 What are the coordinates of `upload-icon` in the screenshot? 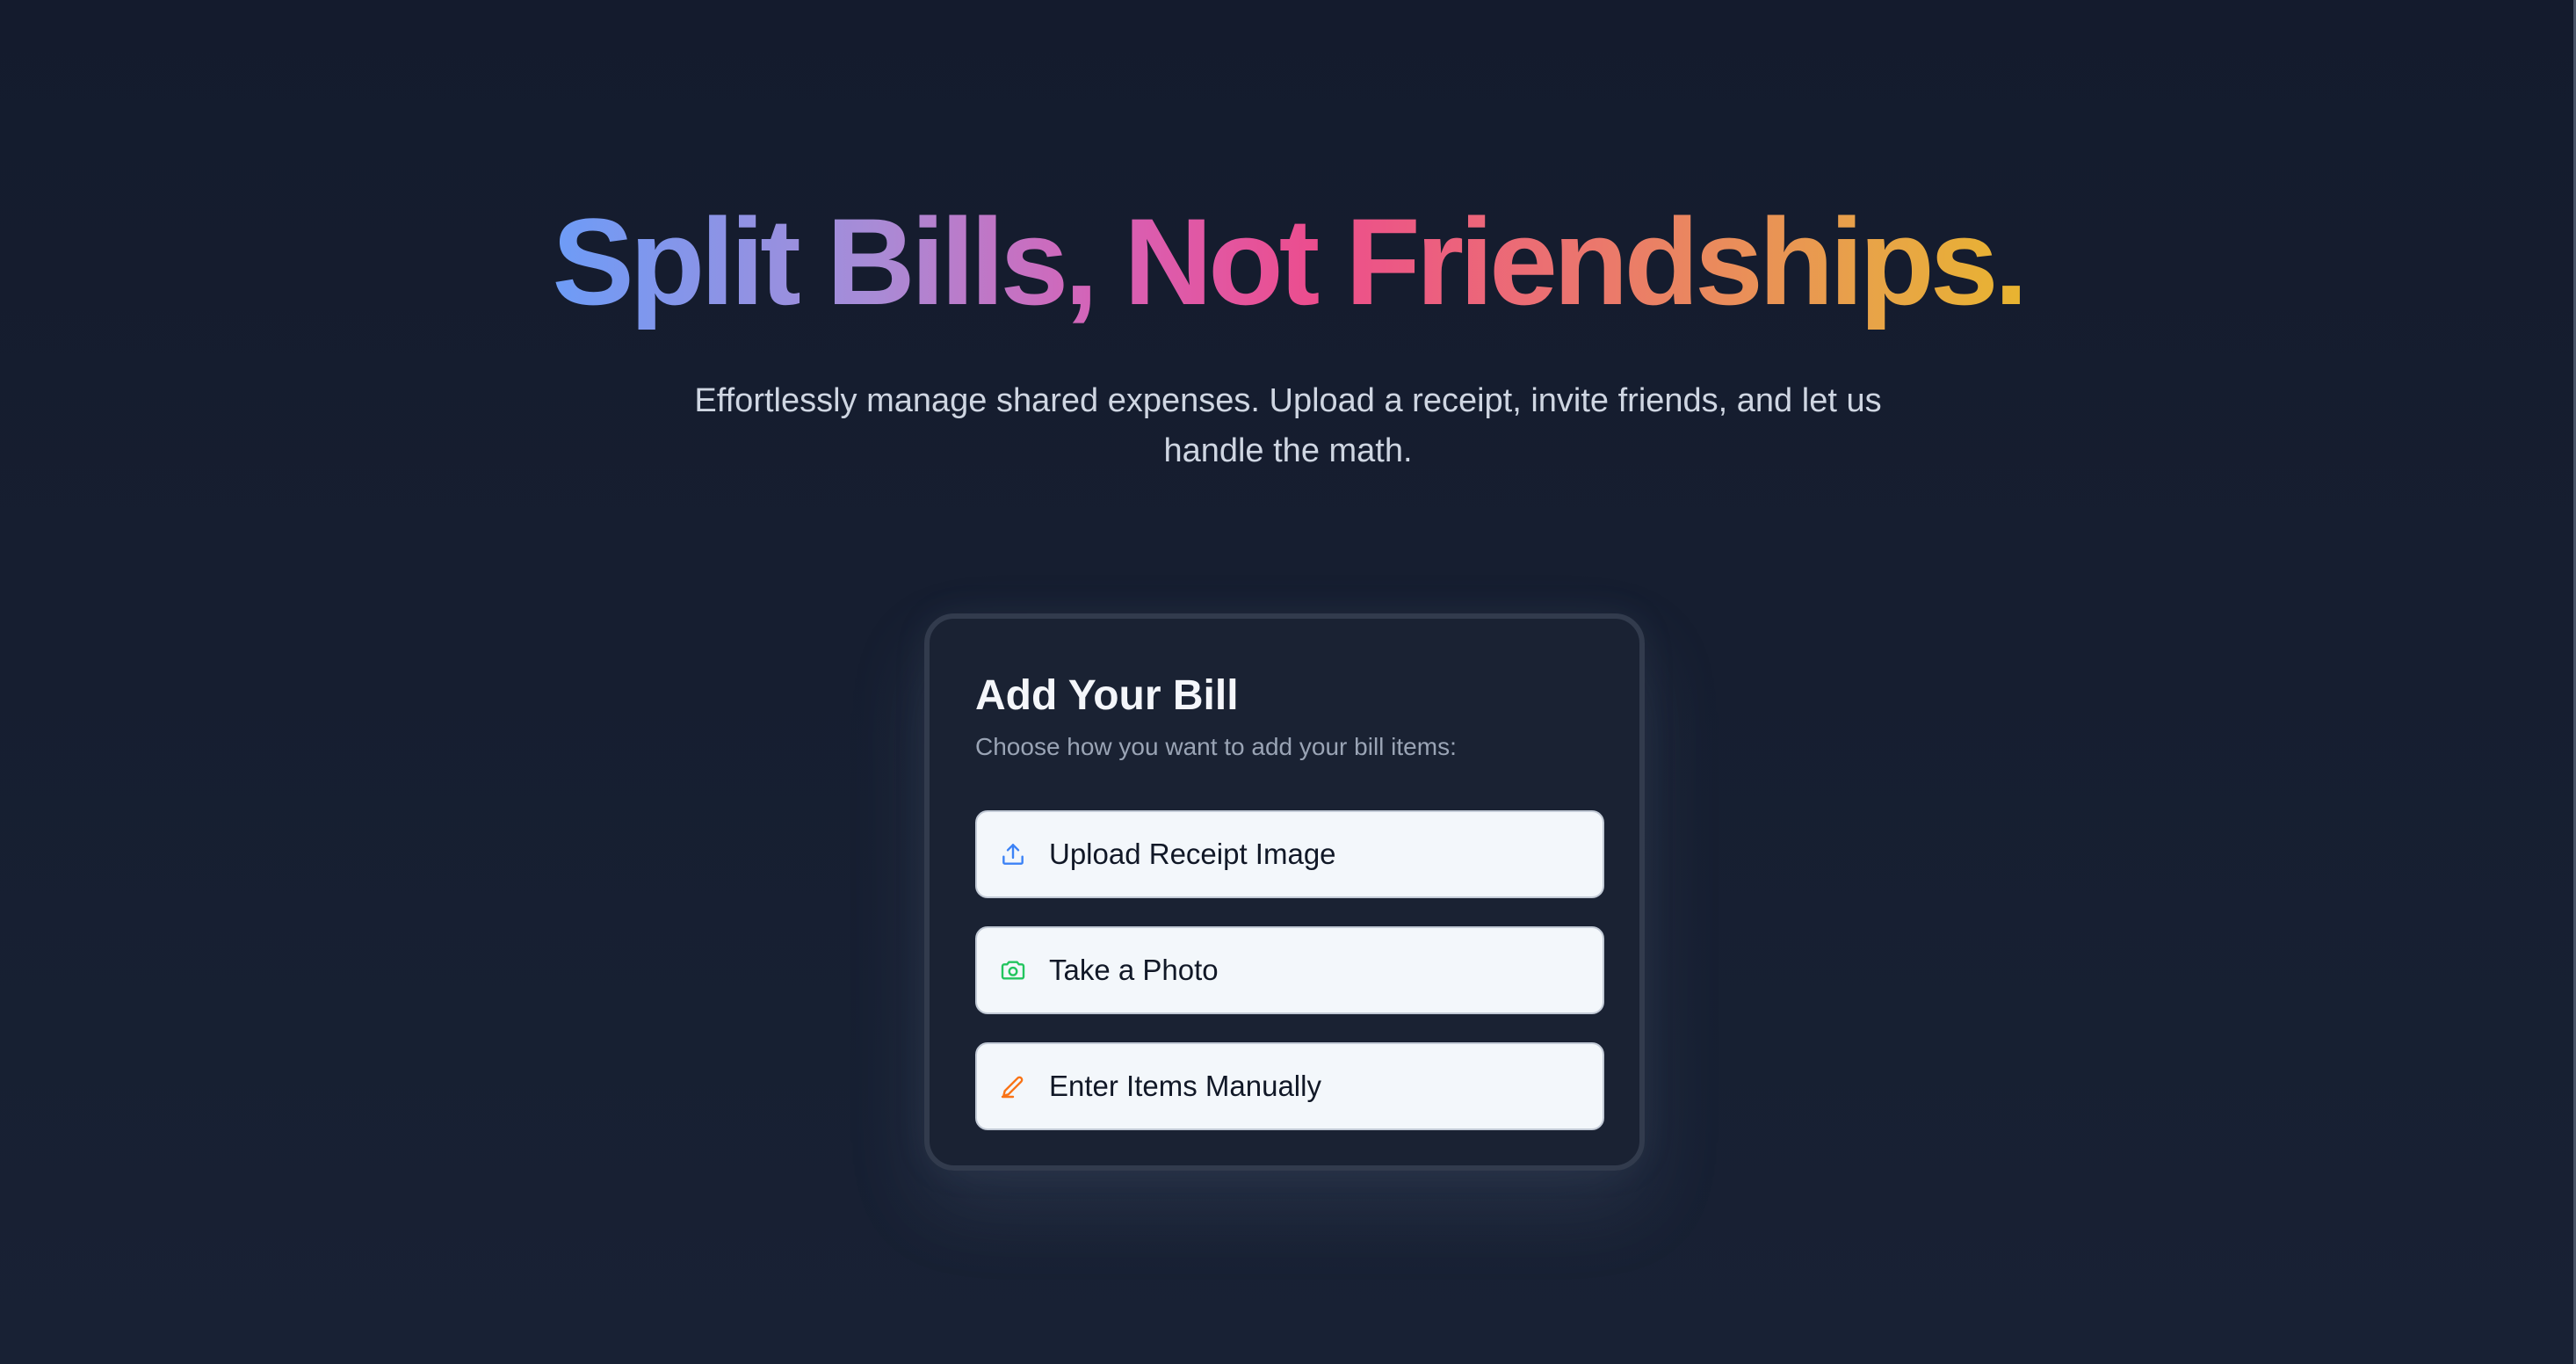 It's located at (1013, 854).